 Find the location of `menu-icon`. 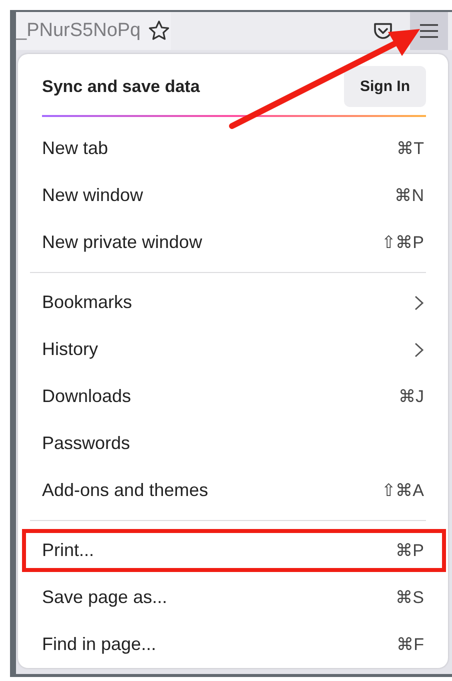

menu-icon is located at coordinates (429, 31).